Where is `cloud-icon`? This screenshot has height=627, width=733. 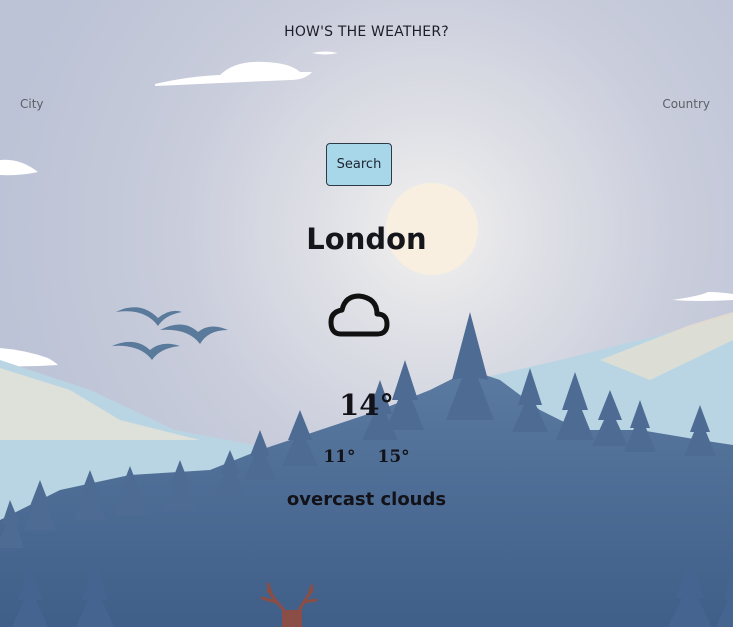 cloud-icon is located at coordinates (359, 315).